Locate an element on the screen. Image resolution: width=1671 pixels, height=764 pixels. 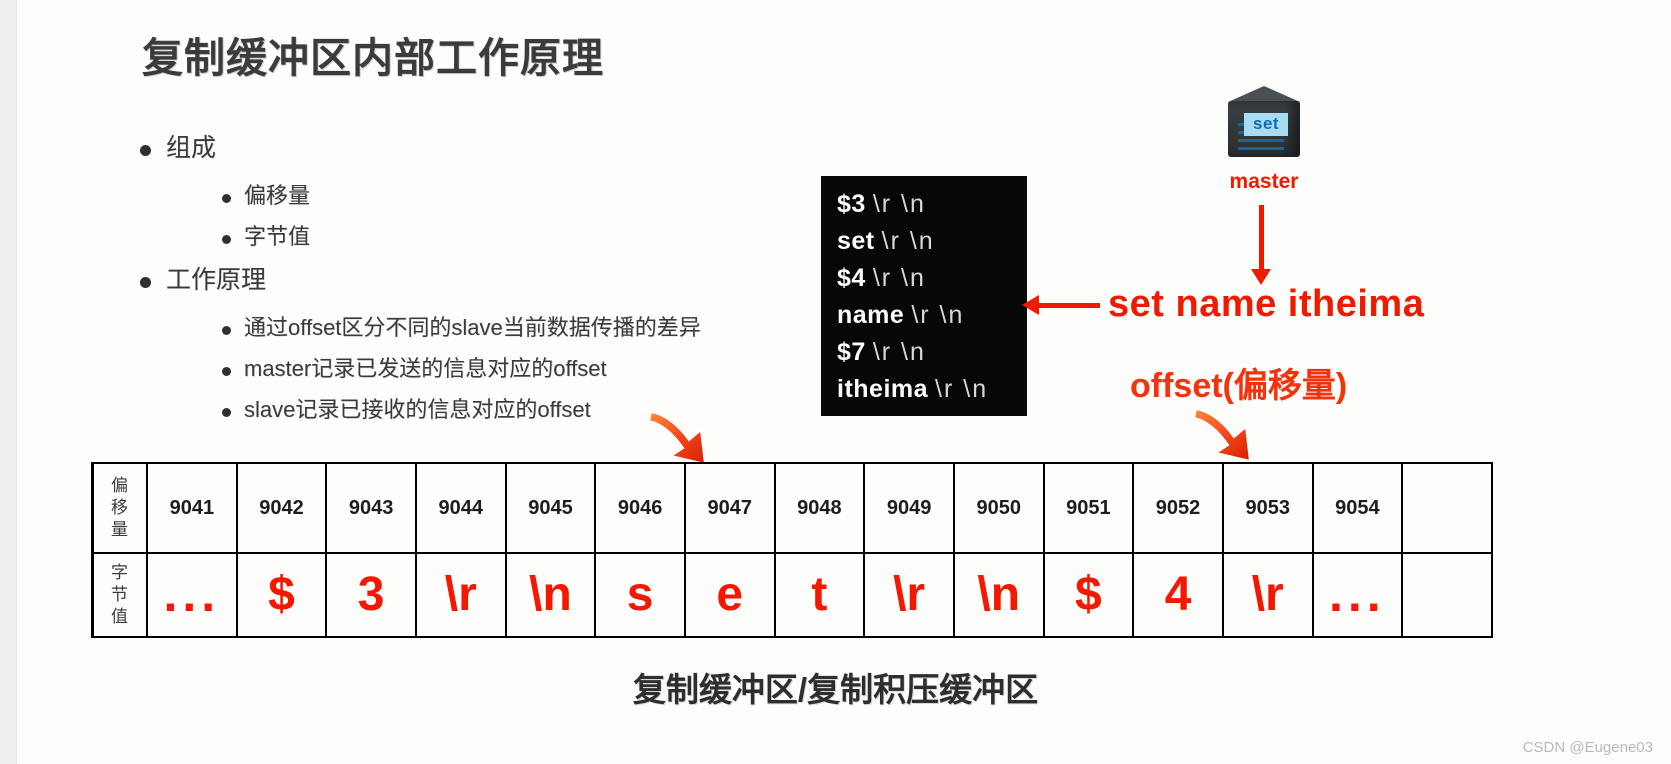
offset-pointer-arrow-icon is located at coordinates (1225, 436).